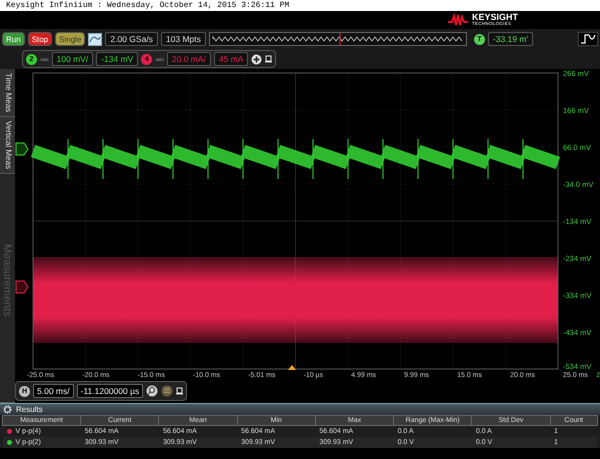 Image resolution: width=600 pixels, height=459 pixels. Describe the element at coordinates (53, 391) in the screenshot. I see `timebase-scale-field: 5.00 ms/` at that location.